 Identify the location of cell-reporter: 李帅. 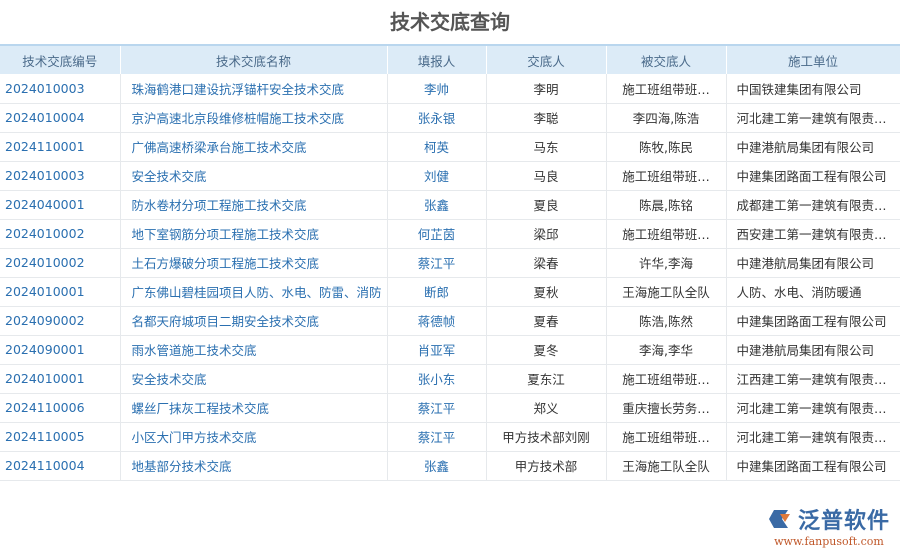
(437, 89).